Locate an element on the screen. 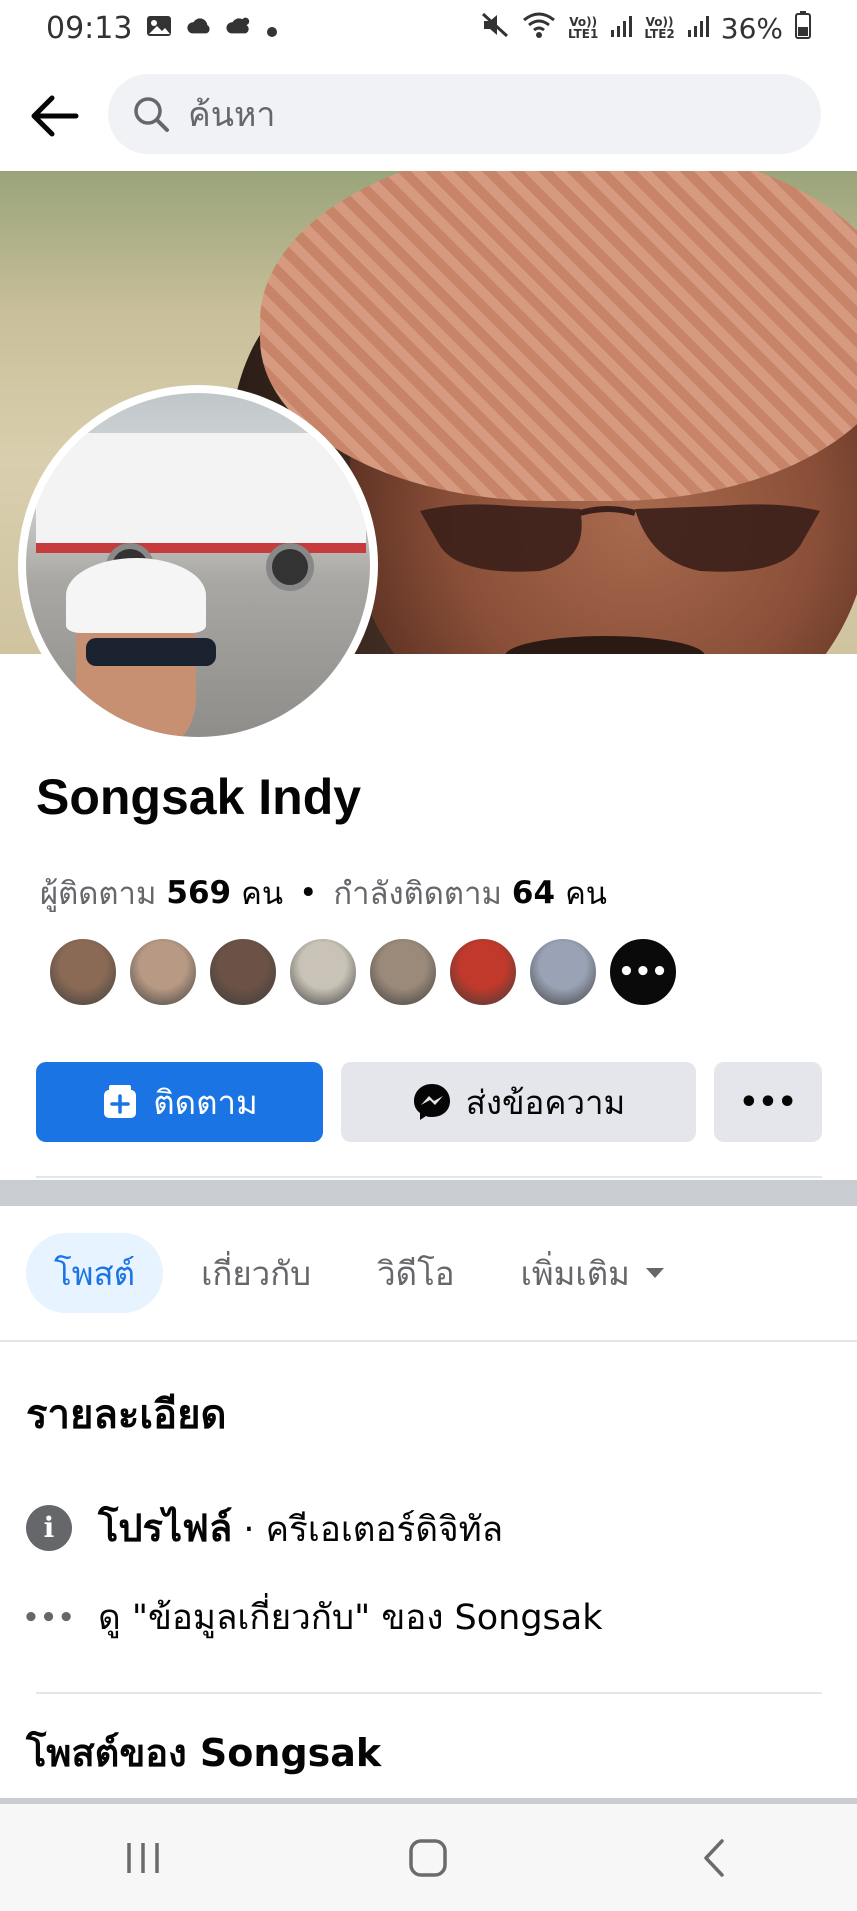  sim2-indicator: Vo)) LTE2 is located at coordinates (659, 28).